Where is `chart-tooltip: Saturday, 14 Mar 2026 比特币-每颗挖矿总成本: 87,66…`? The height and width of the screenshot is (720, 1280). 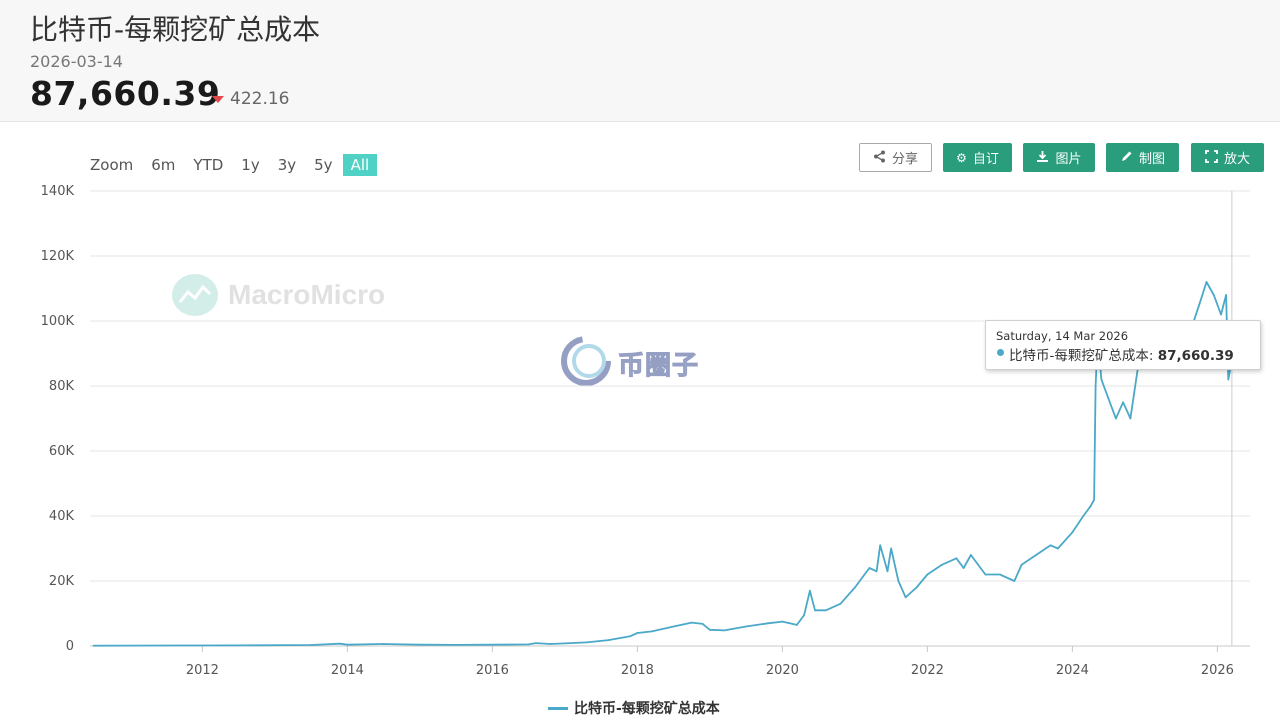 chart-tooltip: Saturday, 14 Mar 2026 比特币-每颗挖矿总成本: 87,66… is located at coordinates (1123, 345).